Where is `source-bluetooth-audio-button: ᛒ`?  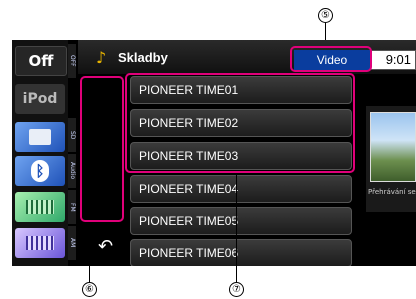
source-bluetooth-audio-button: ᛒ is located at coordinates (40, 171).